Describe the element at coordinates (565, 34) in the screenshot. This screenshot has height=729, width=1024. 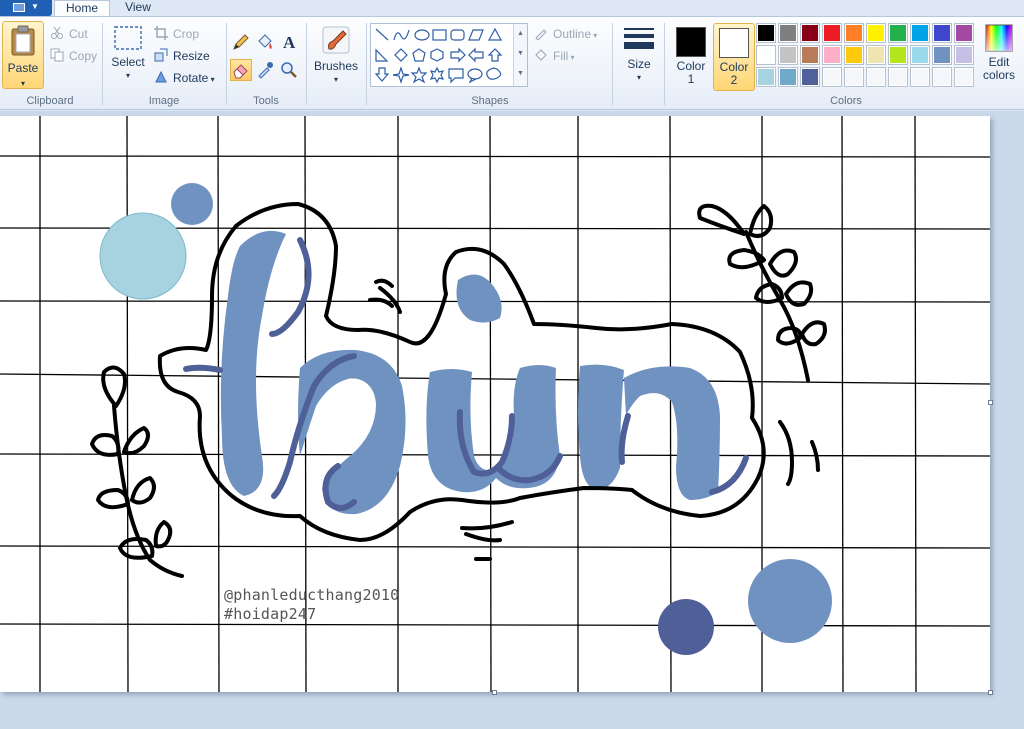
I see `shape-outline-button: Outline ▾` at that location.